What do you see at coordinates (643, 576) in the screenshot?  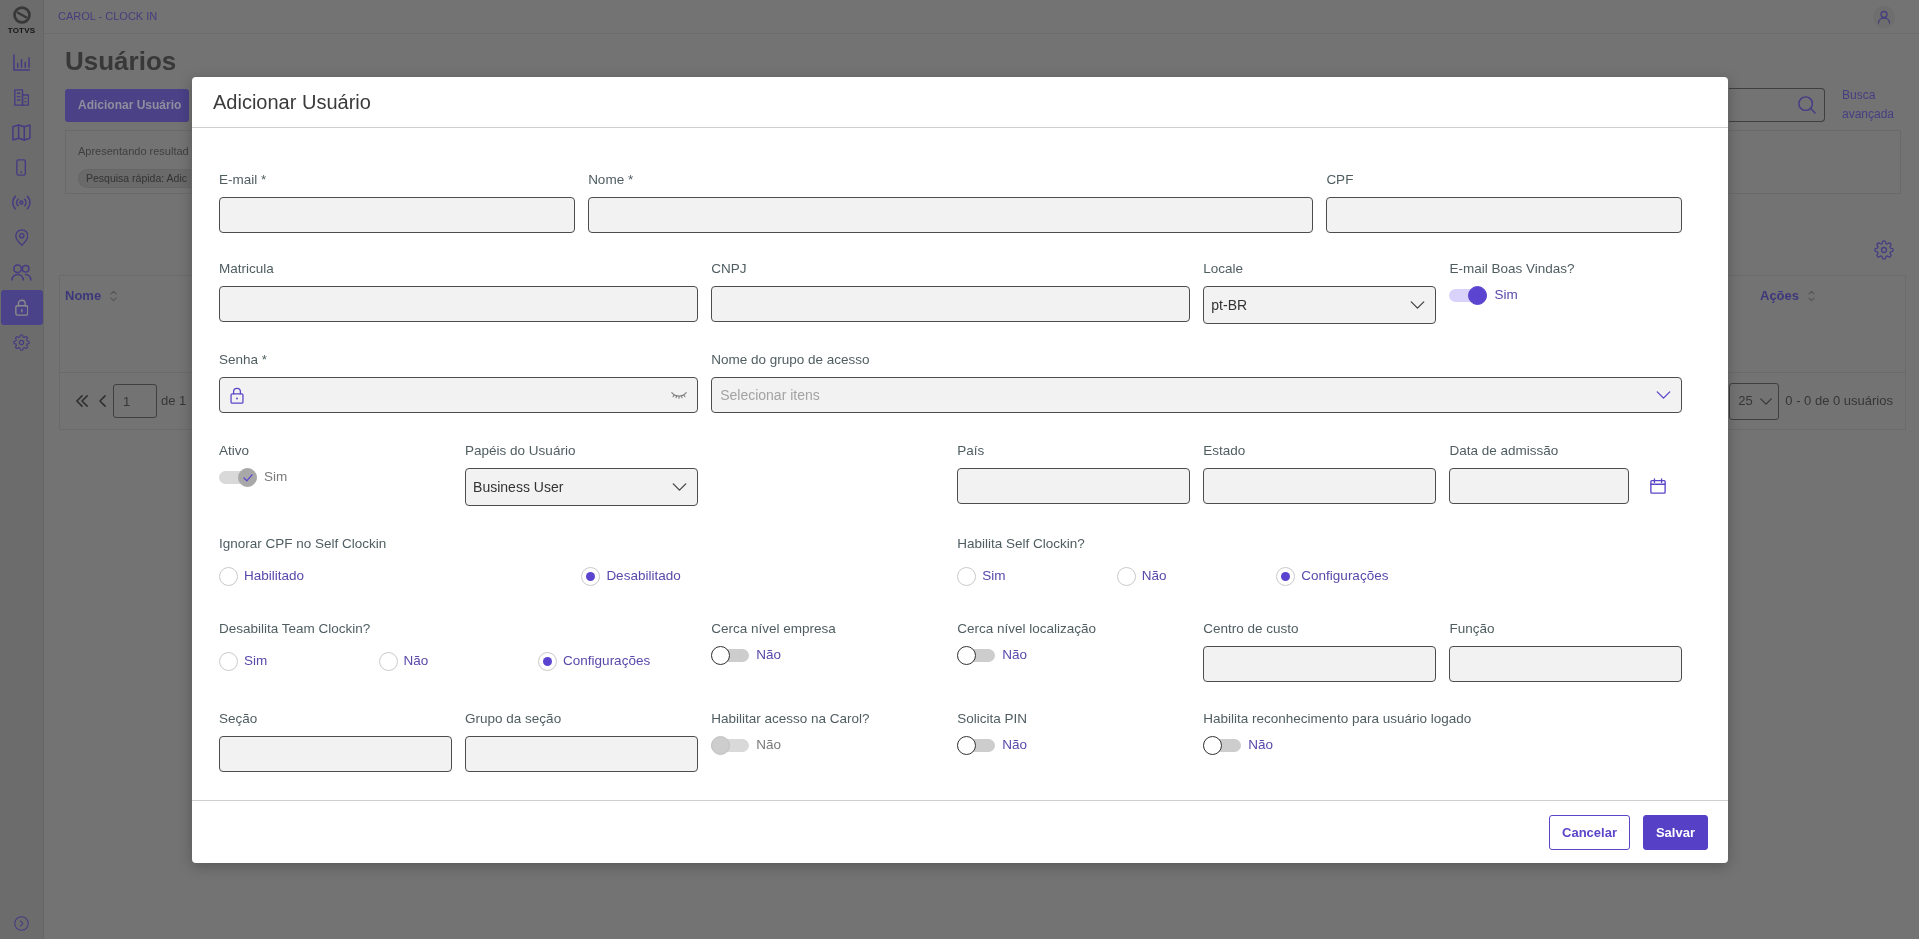 I see `radio-label: Desabilitado` at bounding box center [643, 576].